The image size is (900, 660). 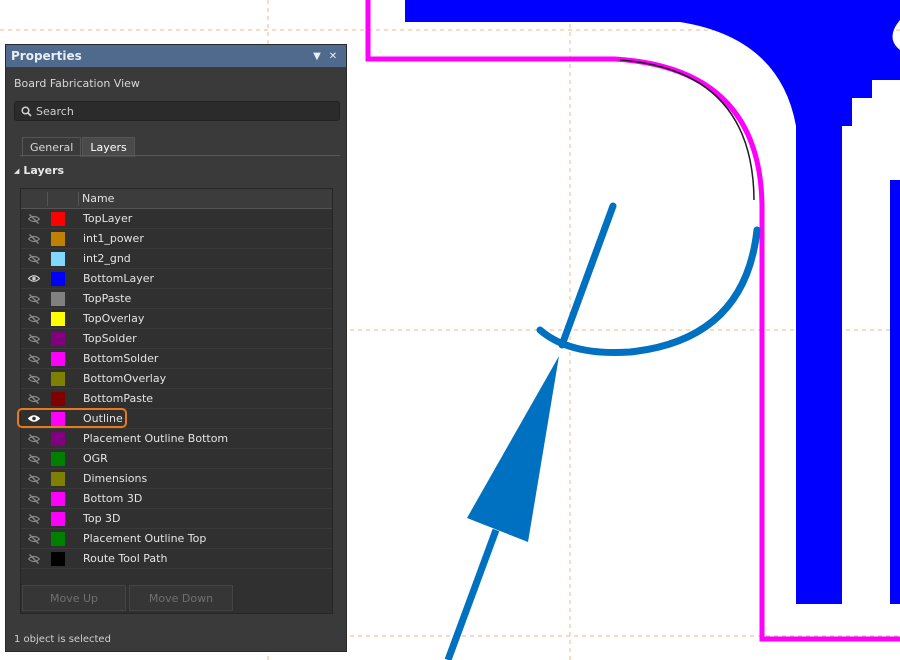 What do you see at coordinates (52, 147) in the screenshot?
I see `tab-general: General` at bounding box center [52, 147].